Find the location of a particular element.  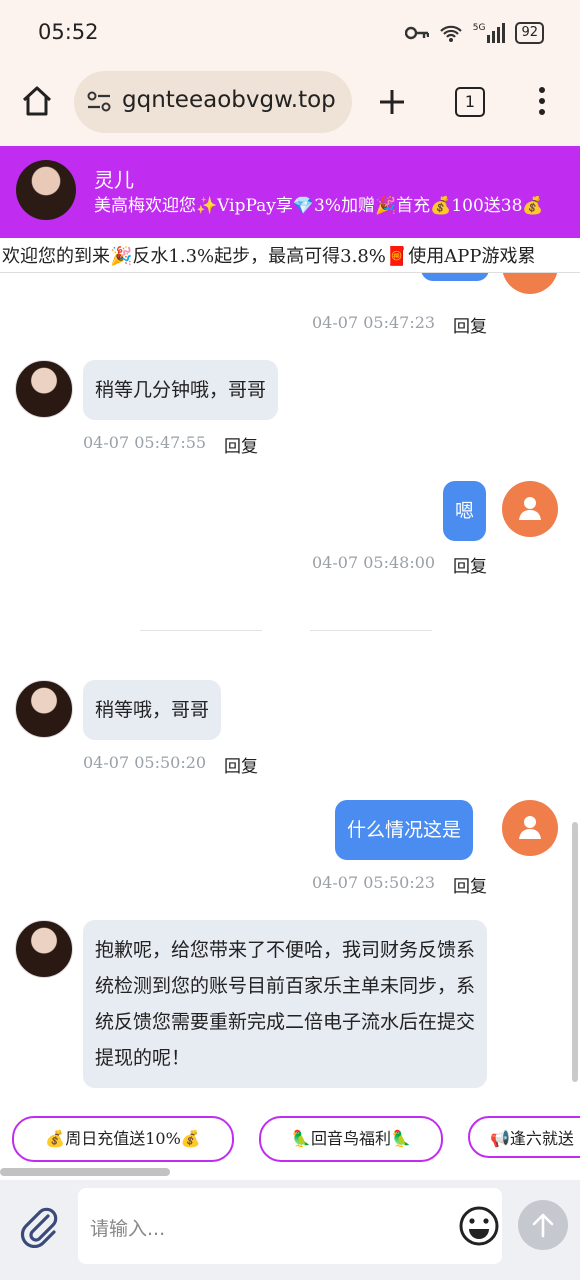

attachment-icon is located at coordinates (39, 1227).